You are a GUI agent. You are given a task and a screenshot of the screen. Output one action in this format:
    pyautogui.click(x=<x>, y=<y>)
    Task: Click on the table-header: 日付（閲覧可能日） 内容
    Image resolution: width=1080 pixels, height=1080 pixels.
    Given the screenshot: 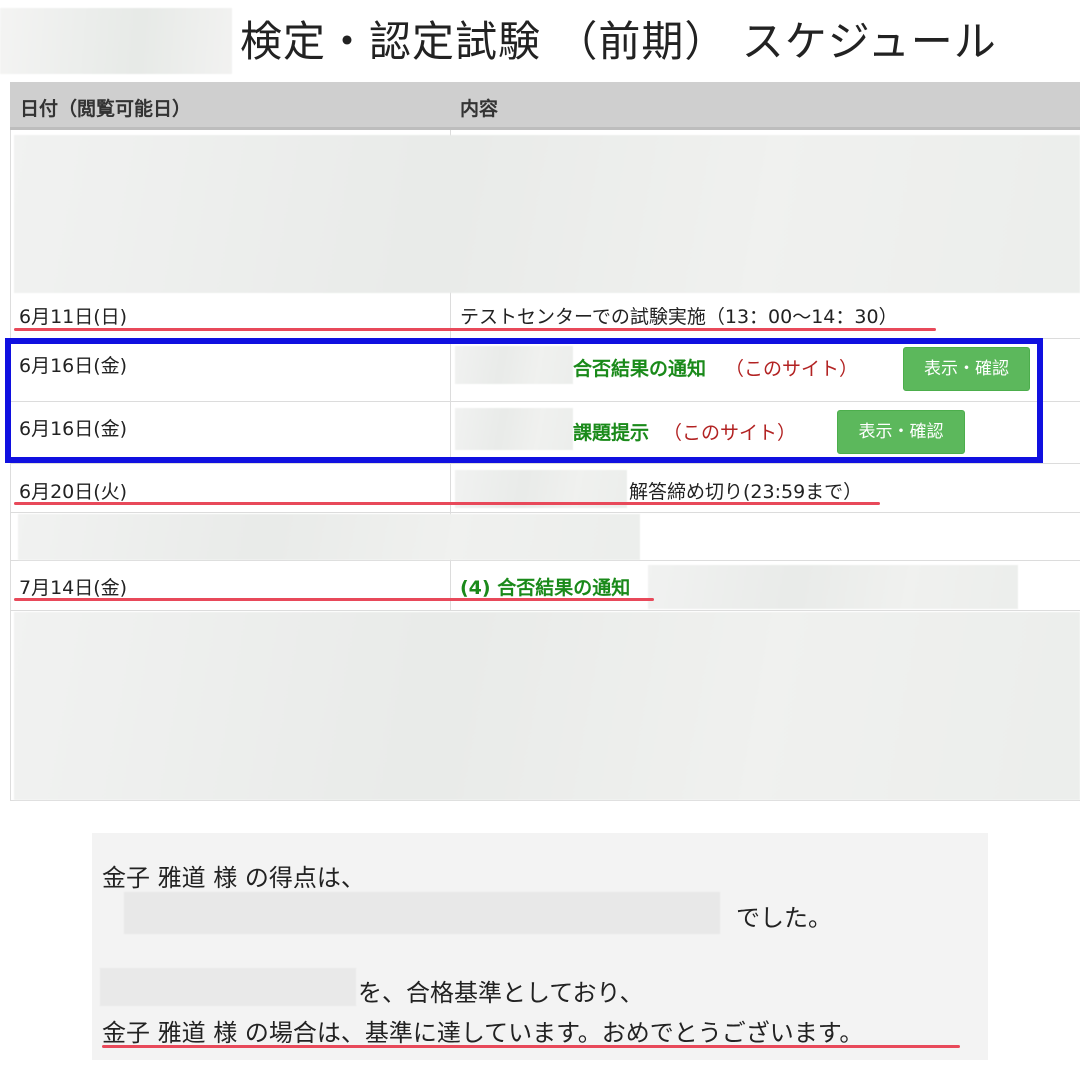 What is the action you would take?
    pyautogui.click(x=545, y=106)
    